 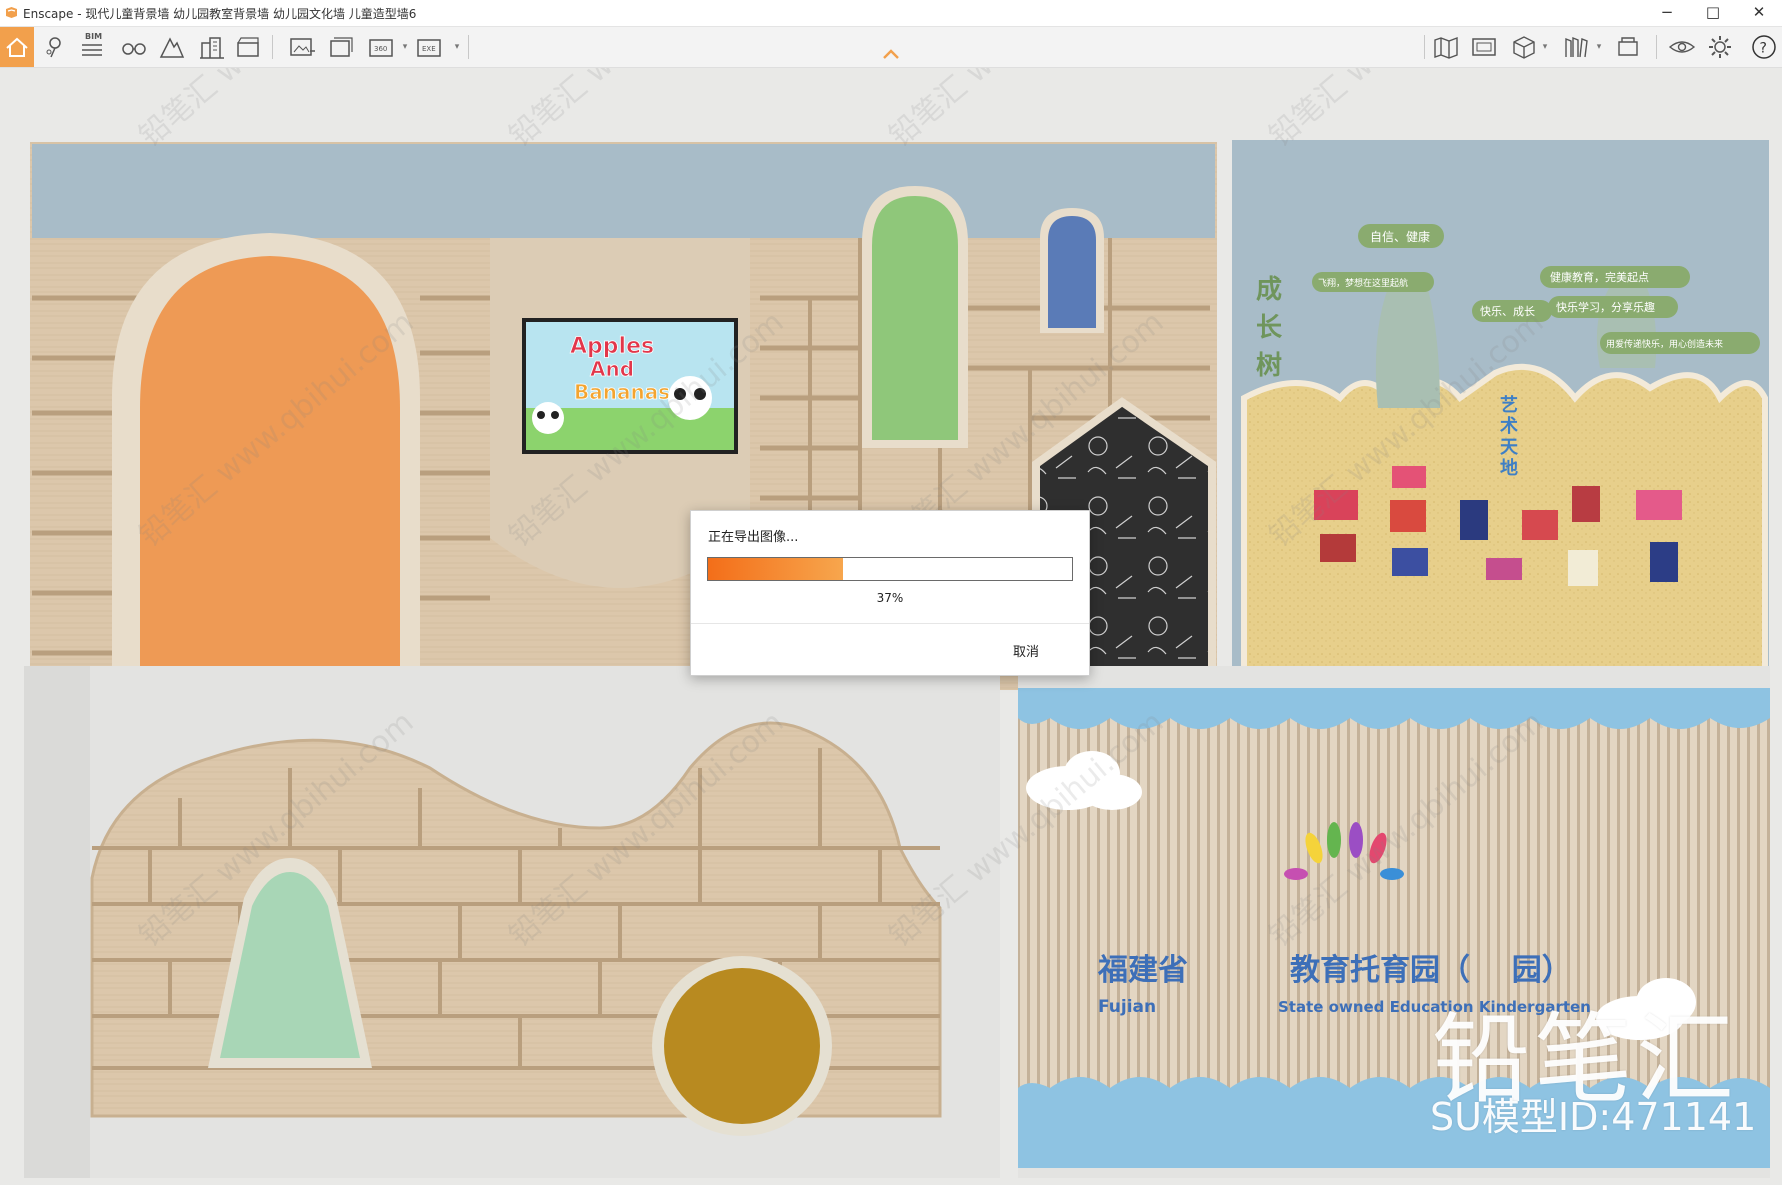 I want to click on help-button: ?, so click(x=1764, y=47).